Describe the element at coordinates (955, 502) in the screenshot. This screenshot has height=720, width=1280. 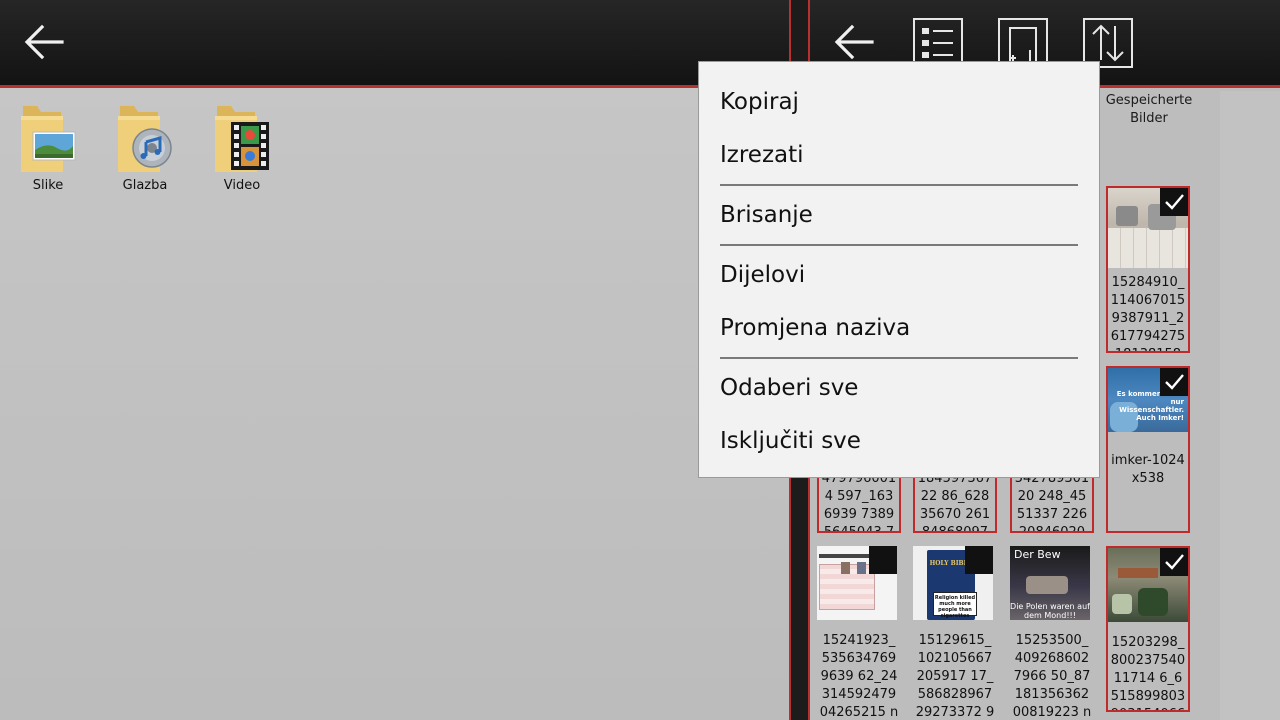
I see `file-name: 18459736722 86_62835670 26184868097 n` at that location.